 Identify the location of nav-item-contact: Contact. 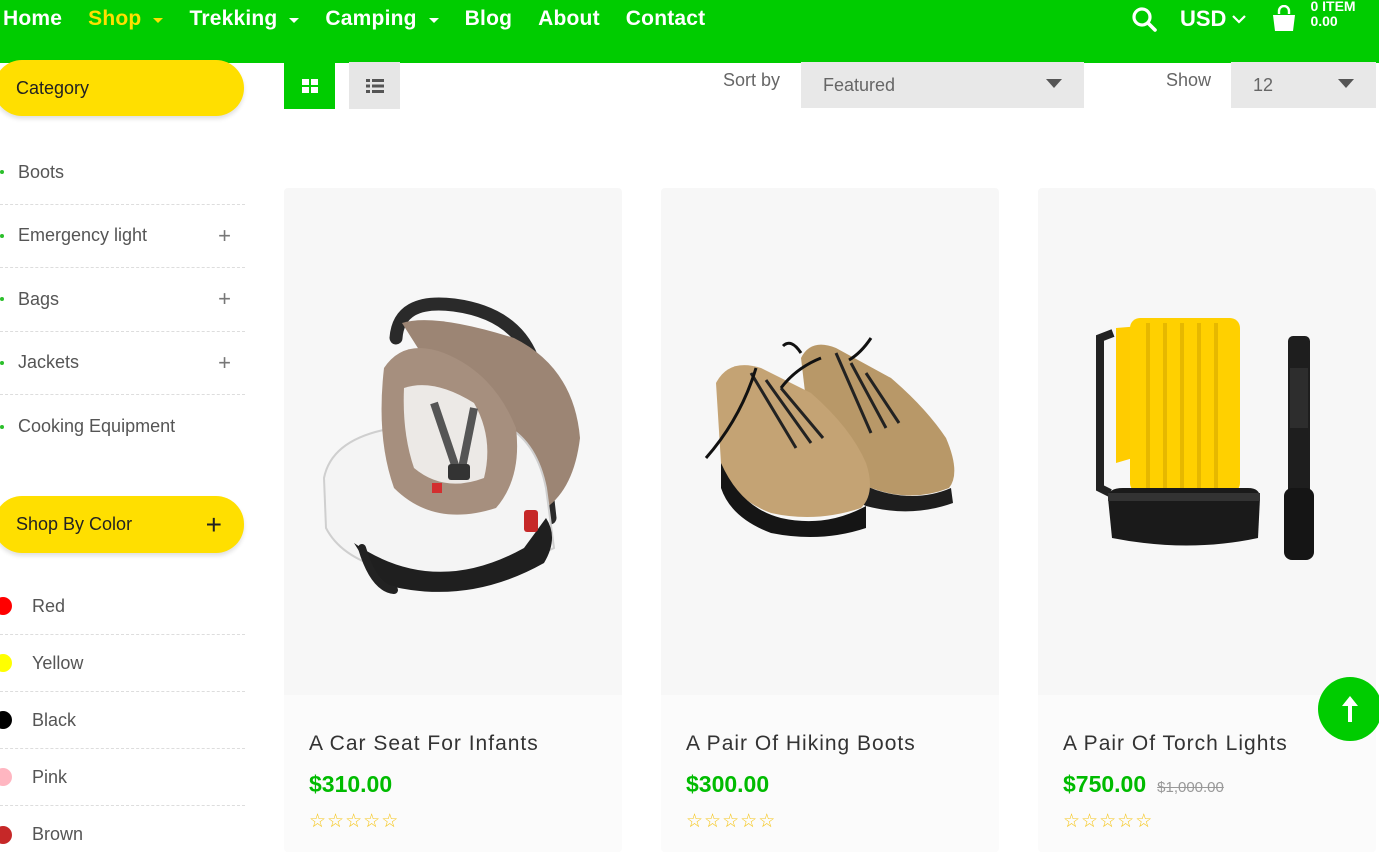
(666, 19).